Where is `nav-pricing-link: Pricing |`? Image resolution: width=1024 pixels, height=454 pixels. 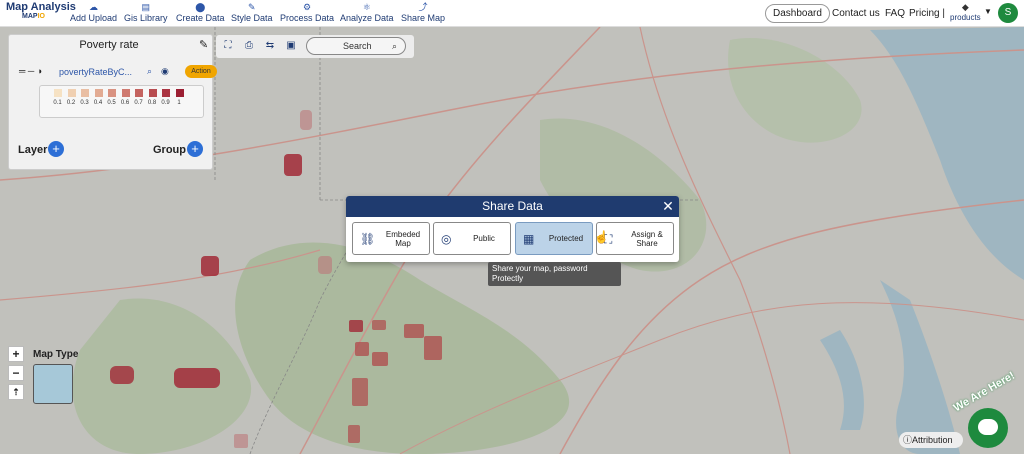 nav-pricing-link: Pricing | is located at coordinates (927, 13).